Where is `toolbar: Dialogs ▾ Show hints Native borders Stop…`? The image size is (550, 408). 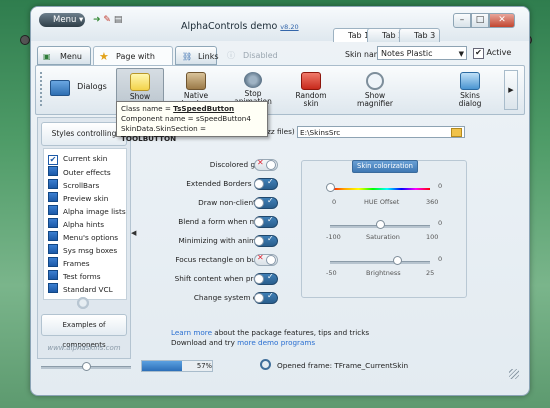
toolbar: Dialogs ▾ Show hints Native borders Stop… is located at coordinates (280, 97).